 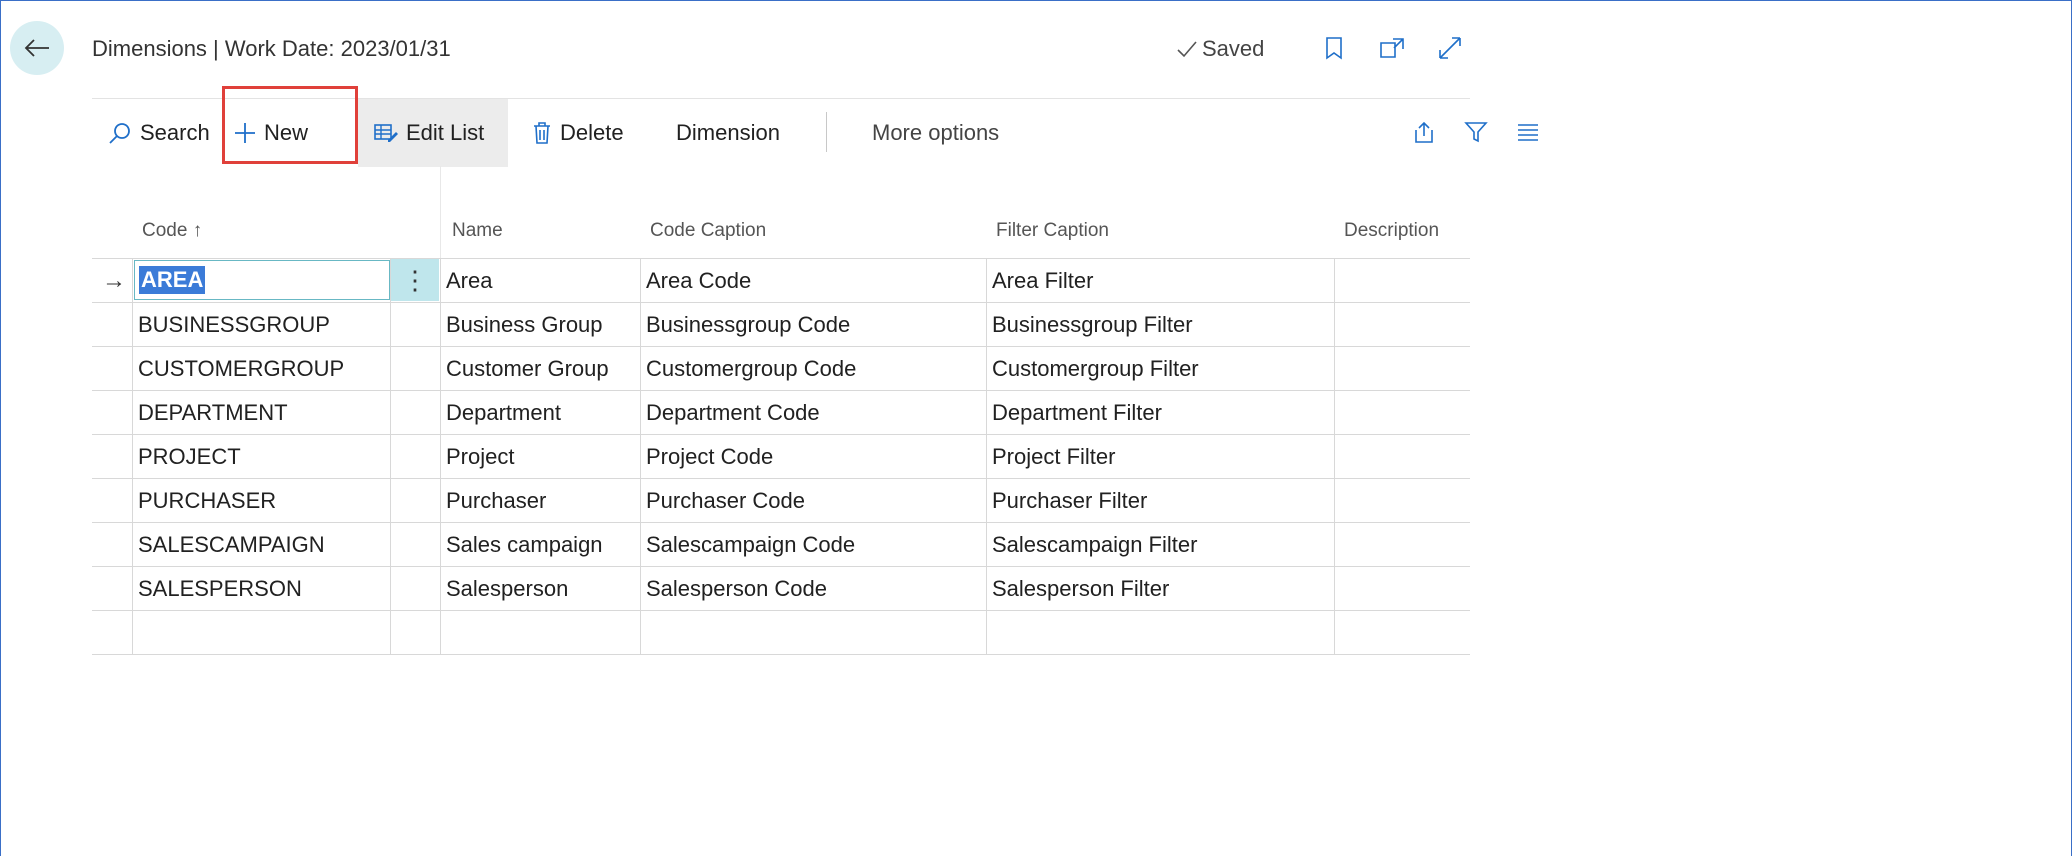 I want to click on code-caption-cell: Businessgroup Code, so click(x=748, y=324).